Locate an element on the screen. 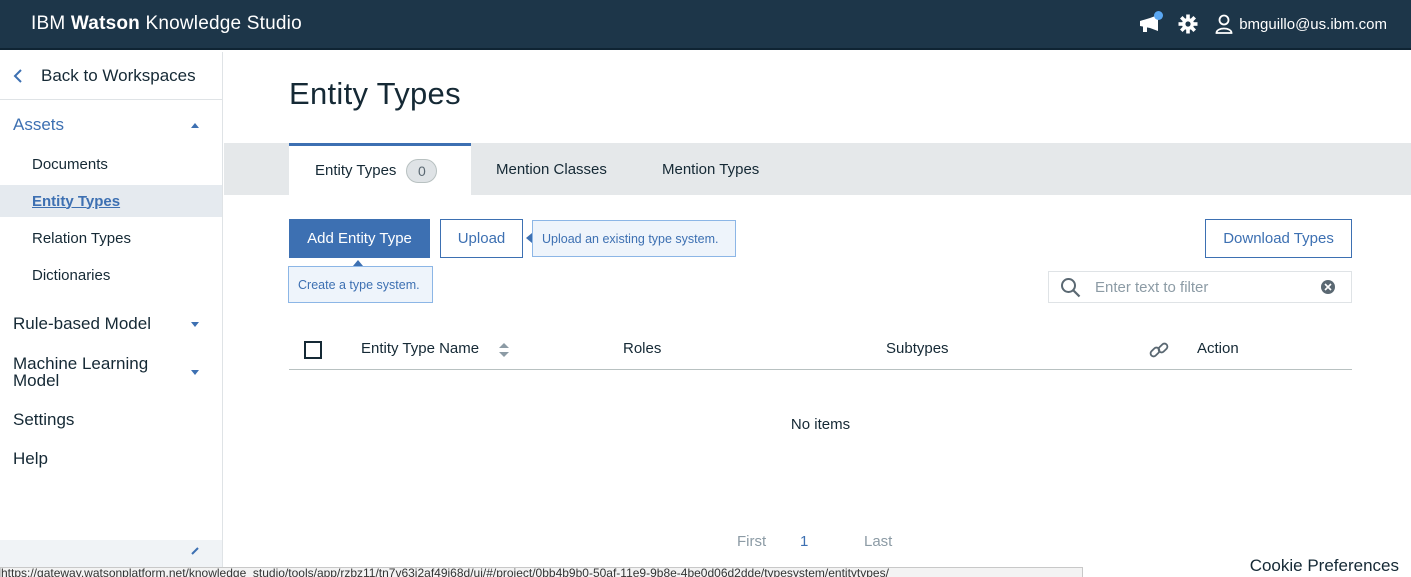 The width and height of the screenshot is (1411, 577). tooltip-text: Upload an existing type system. is located at coordinates (630, 238).